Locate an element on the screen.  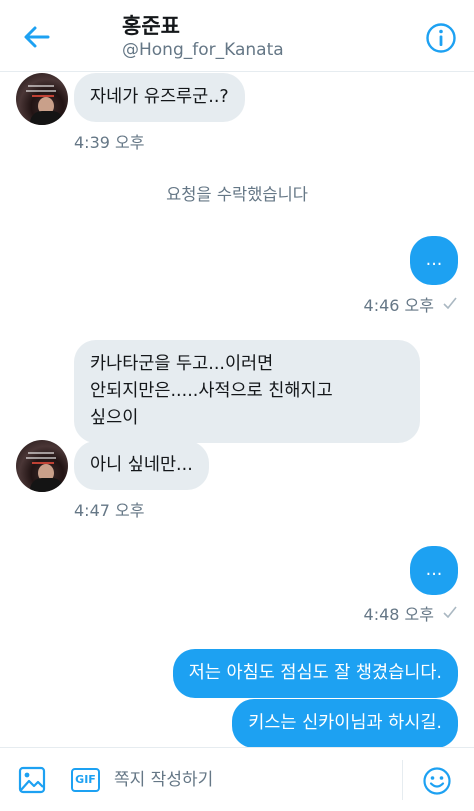
outgoing-message: 저는 아침도 점심도 잘 챙겼습니다. is located at coordinates (315, 673).